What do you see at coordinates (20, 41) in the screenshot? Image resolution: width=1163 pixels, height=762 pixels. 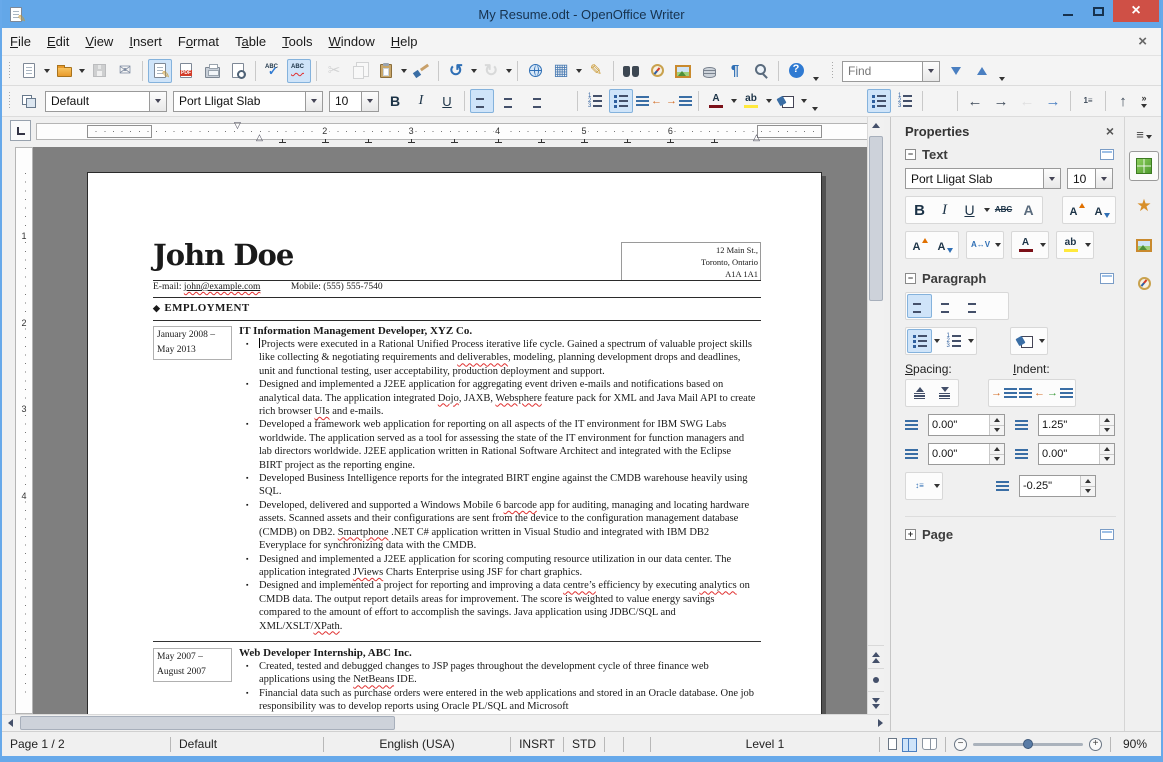 I see `menu-file: File` at bounding box center [20, 41].